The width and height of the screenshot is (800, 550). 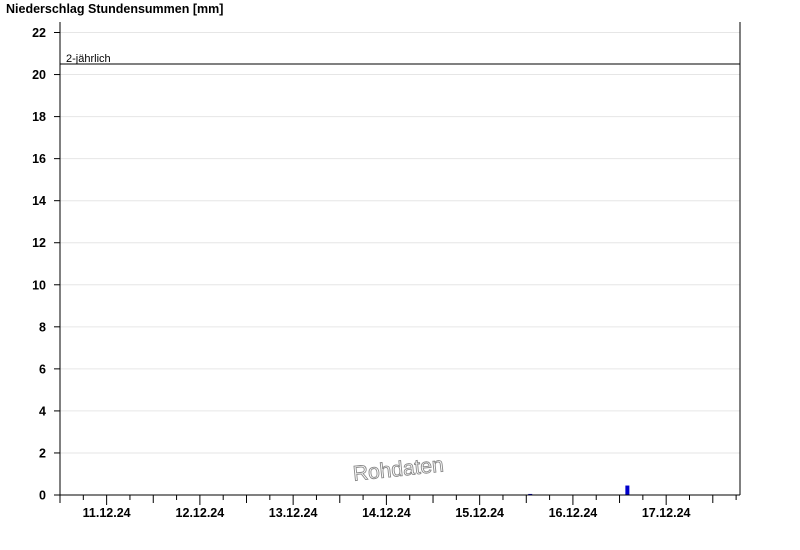 I want to click on y-tick-label: 10, so click(x=39, y=285).